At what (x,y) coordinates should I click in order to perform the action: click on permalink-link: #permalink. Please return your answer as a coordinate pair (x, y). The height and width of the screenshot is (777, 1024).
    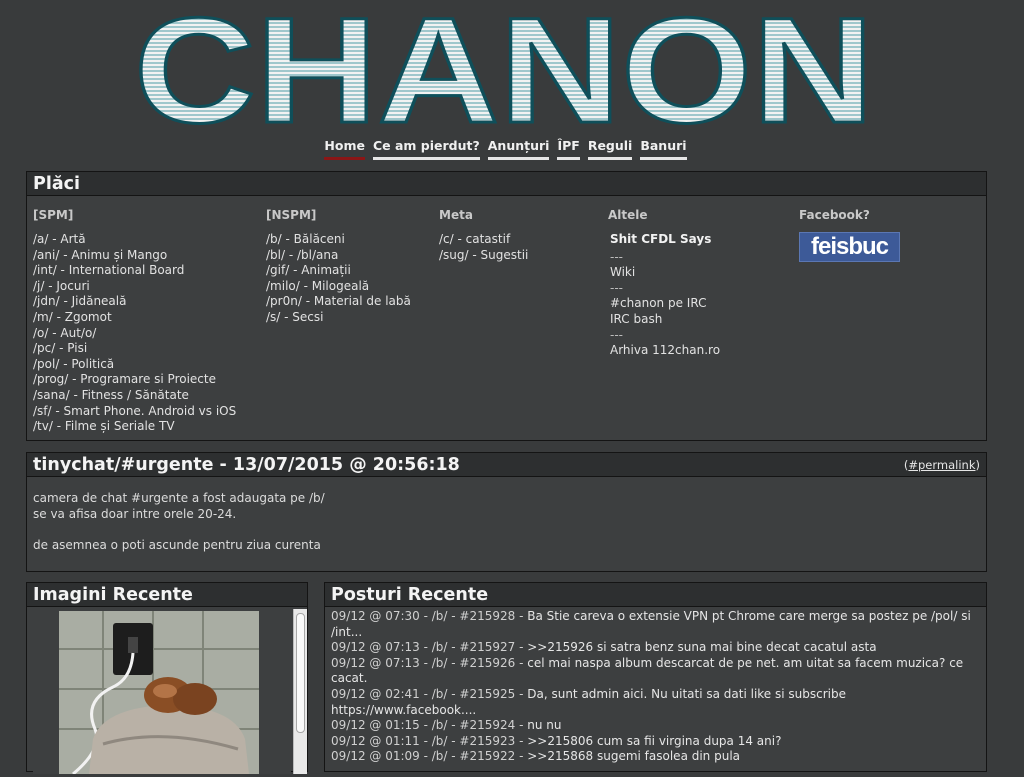
    Looking at the image, I should click on (941, 465).